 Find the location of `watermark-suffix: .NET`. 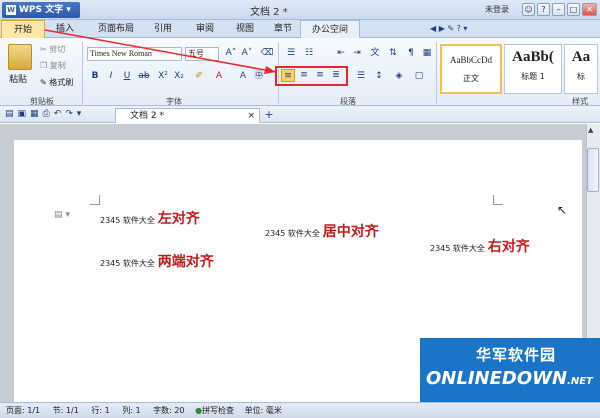

watermark-suffix: .NET is located at coordinates (580, 381).